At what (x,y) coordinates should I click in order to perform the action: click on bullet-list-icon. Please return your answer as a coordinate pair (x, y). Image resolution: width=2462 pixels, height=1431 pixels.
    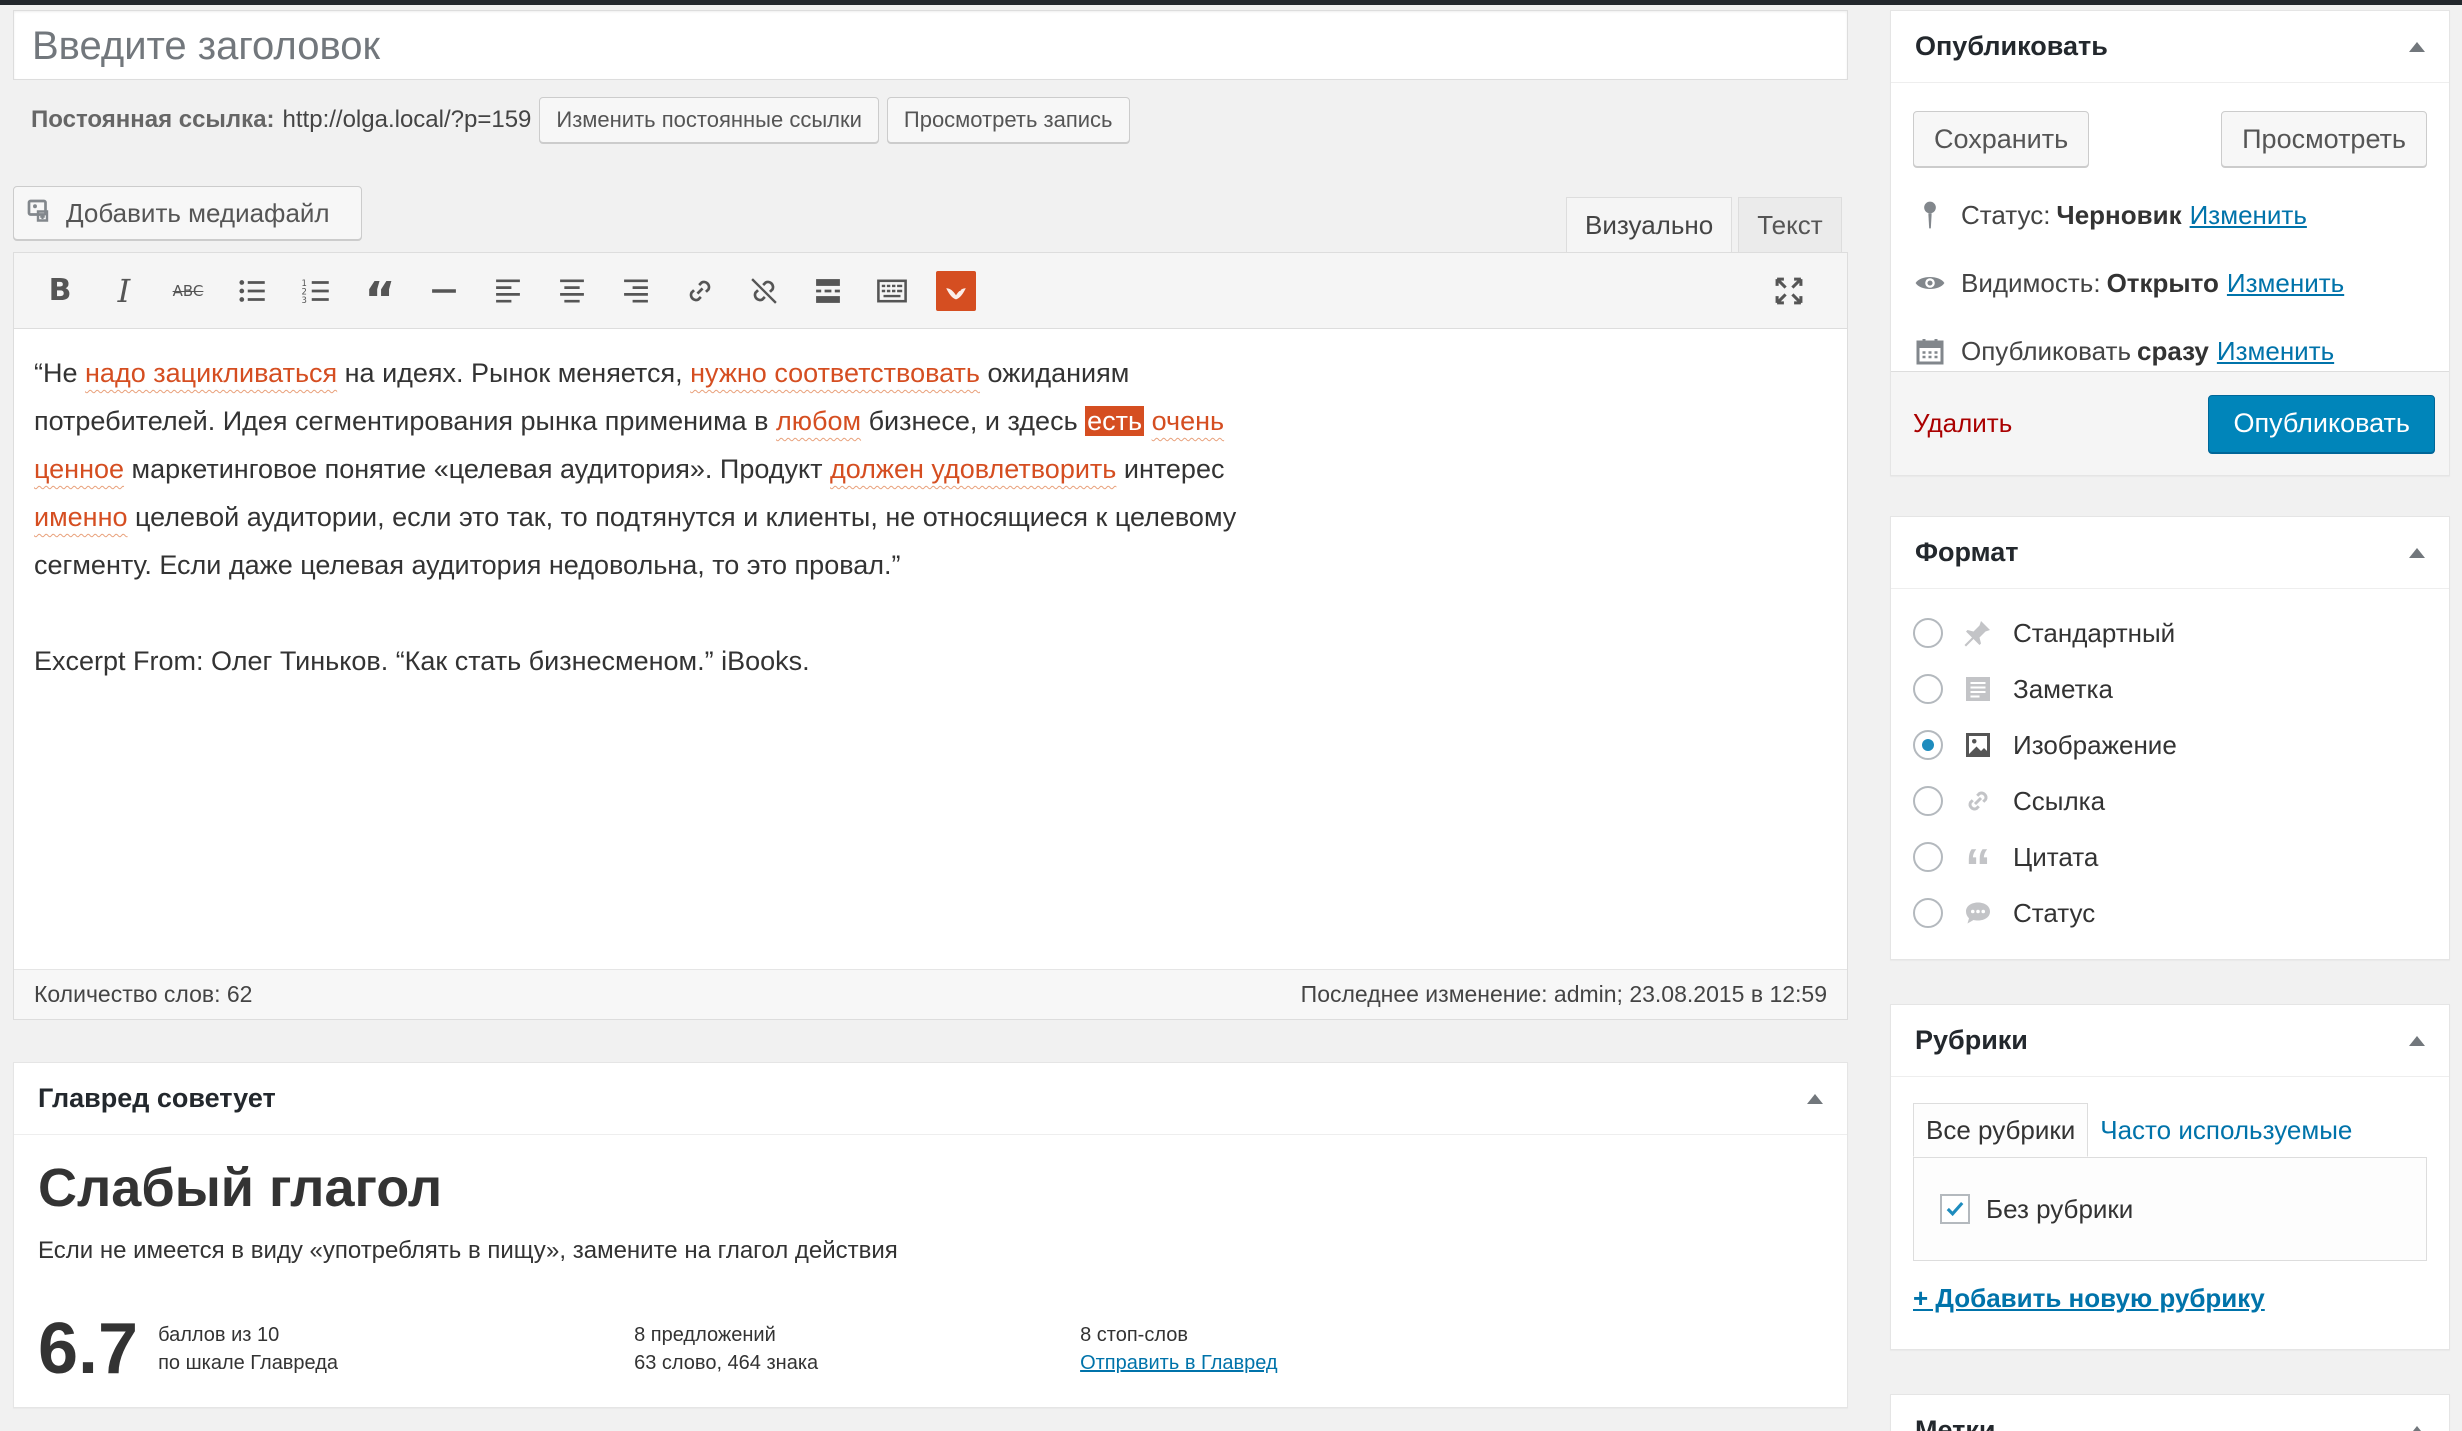
    Looking at the image, I should click on (252, 291).